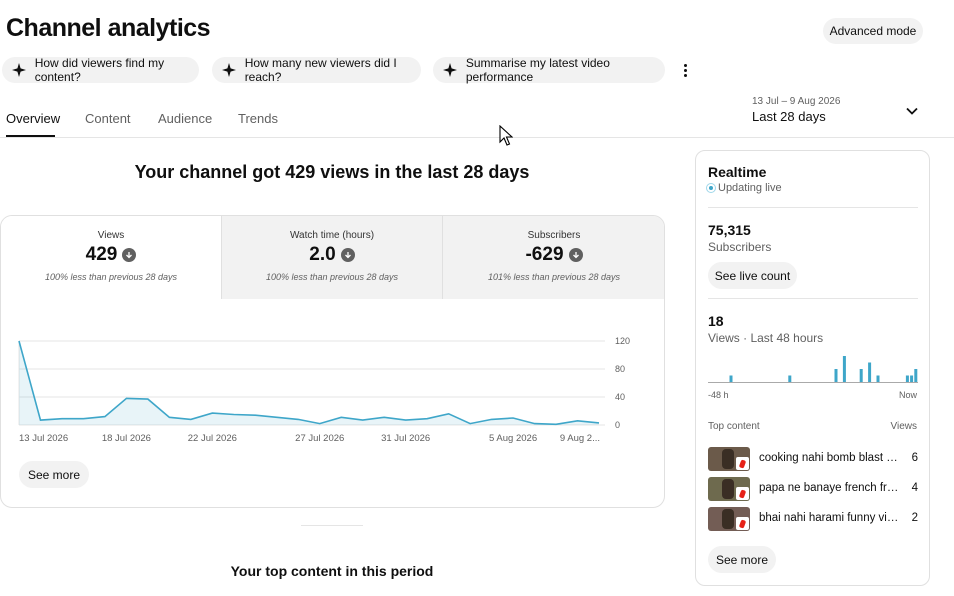 Image resolution: width=954 pixels, height=596 pixels. What do you see at coordinates (752, 275) in the screenshot?
I see `see-live-count-button: See live count` at bounding box center [752, 275].